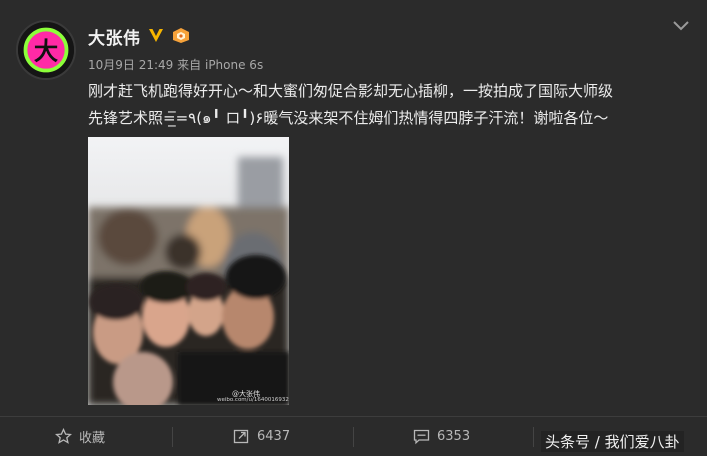  Describe the element at coordinates (612, 441) in the screenshot. I see `overlay-watermark: 头条号 / 我们爱八卦` at that location.